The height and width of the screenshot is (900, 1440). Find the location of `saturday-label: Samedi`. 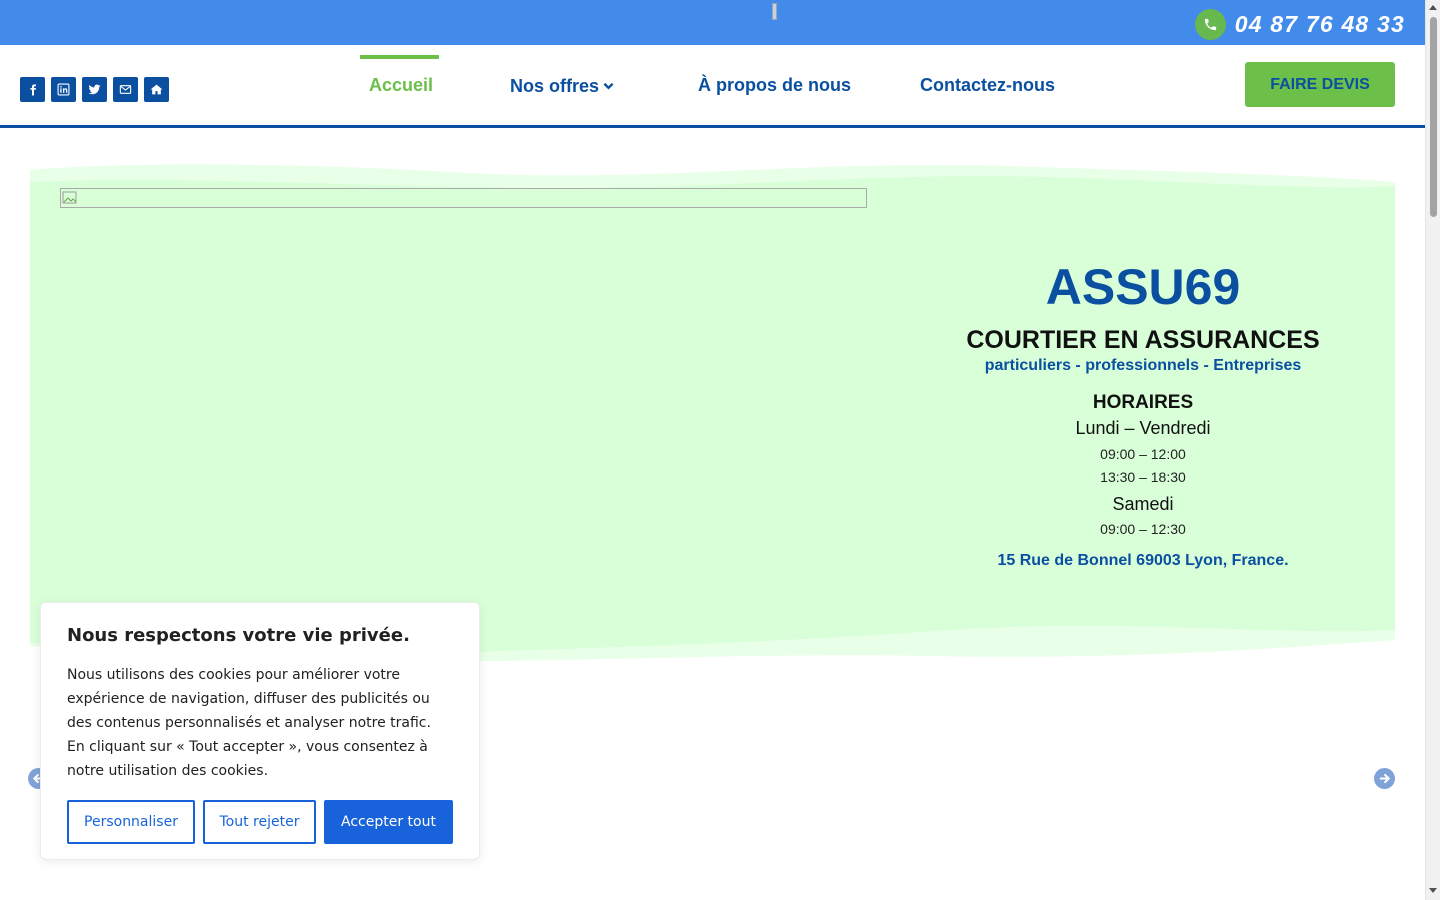

saturday-label: Samedi is located at coordinates (1143, 504).